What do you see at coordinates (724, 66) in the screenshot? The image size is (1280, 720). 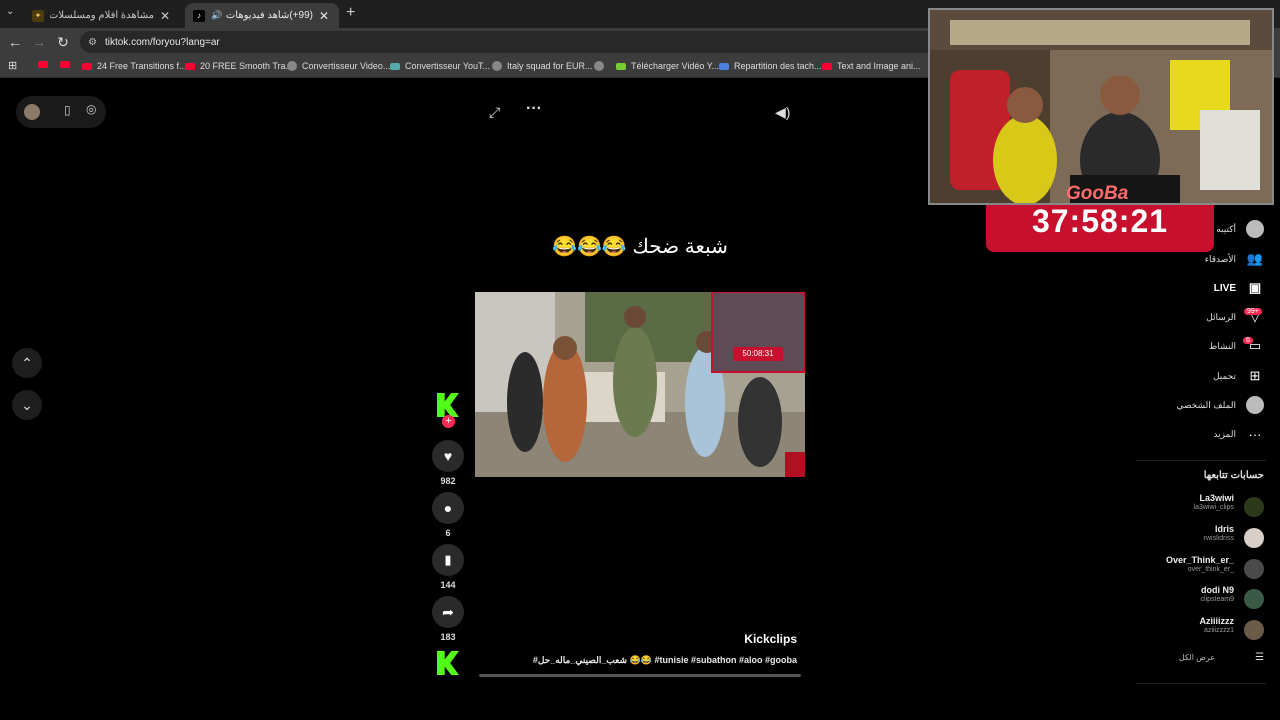 I see `docs-icon` at bounding box center [724, 66].